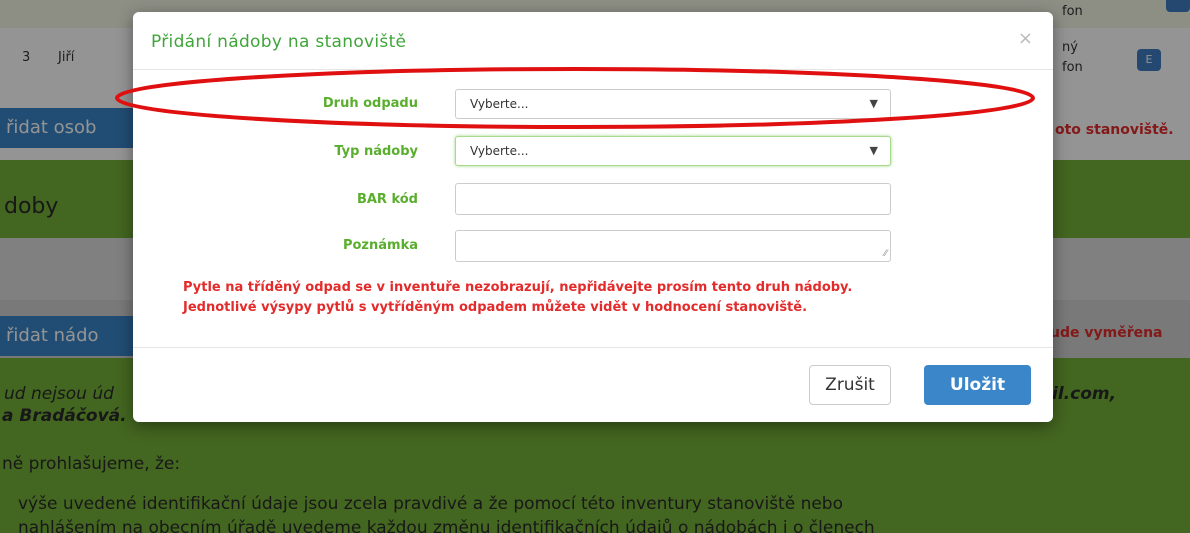  I want to click on waste-type-select: Vyberte... ▼, so click(673, 104).